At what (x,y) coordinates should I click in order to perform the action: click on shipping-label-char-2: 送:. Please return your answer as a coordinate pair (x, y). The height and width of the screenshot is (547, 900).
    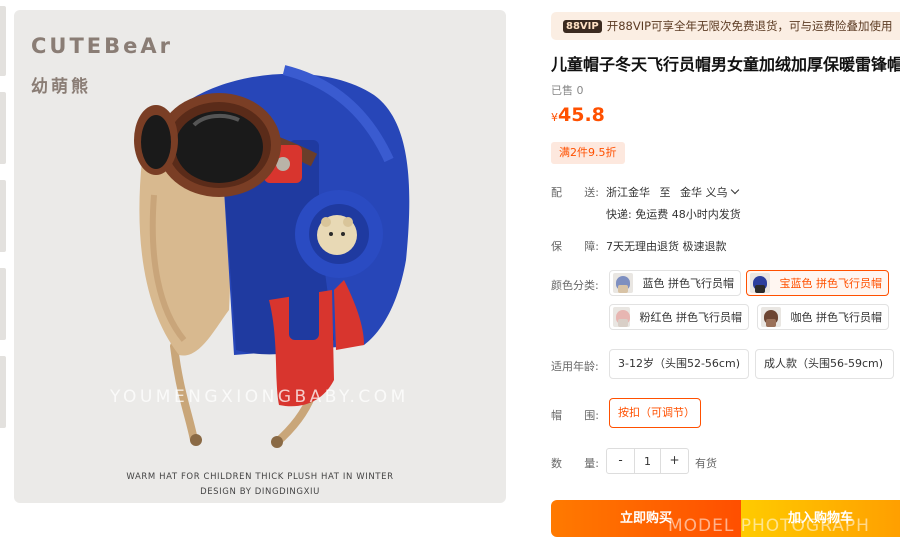
    Looking at the image, I should click on (591, 192).